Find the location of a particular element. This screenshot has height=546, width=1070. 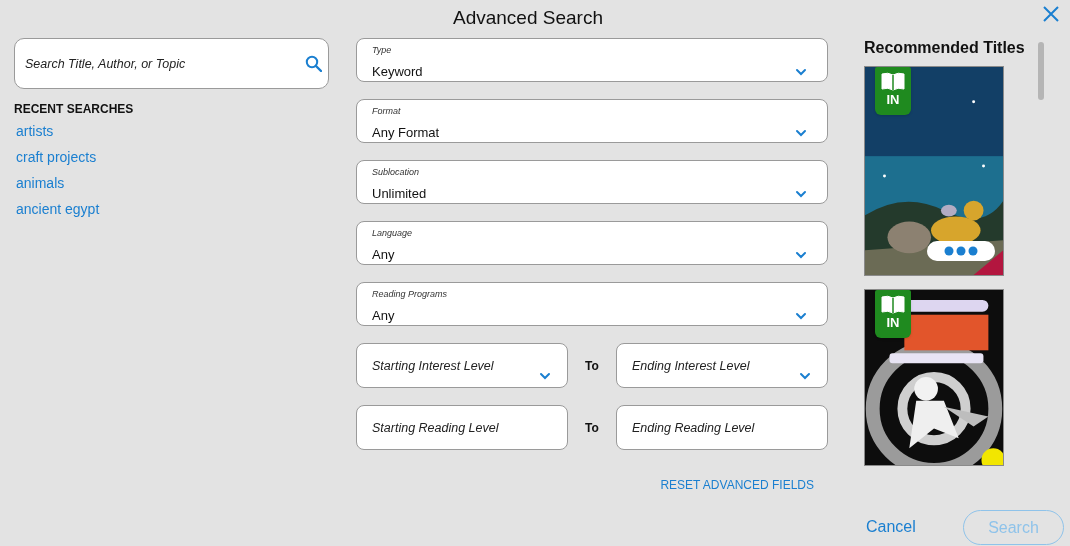

section-heading: Recommended Titles is located at coordinates (945, 47).